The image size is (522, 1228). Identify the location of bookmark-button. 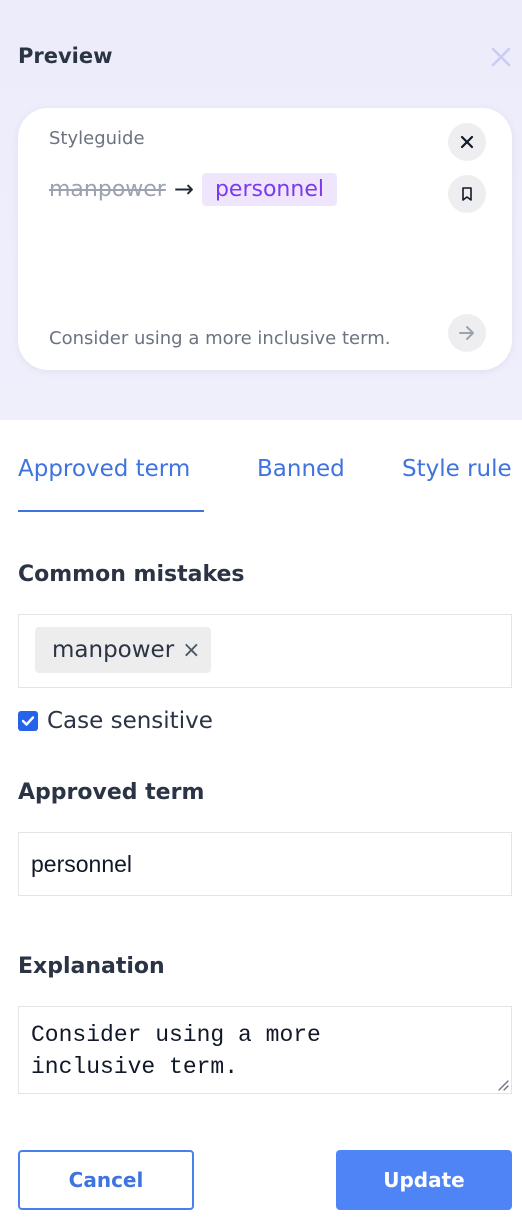
(467, 194).